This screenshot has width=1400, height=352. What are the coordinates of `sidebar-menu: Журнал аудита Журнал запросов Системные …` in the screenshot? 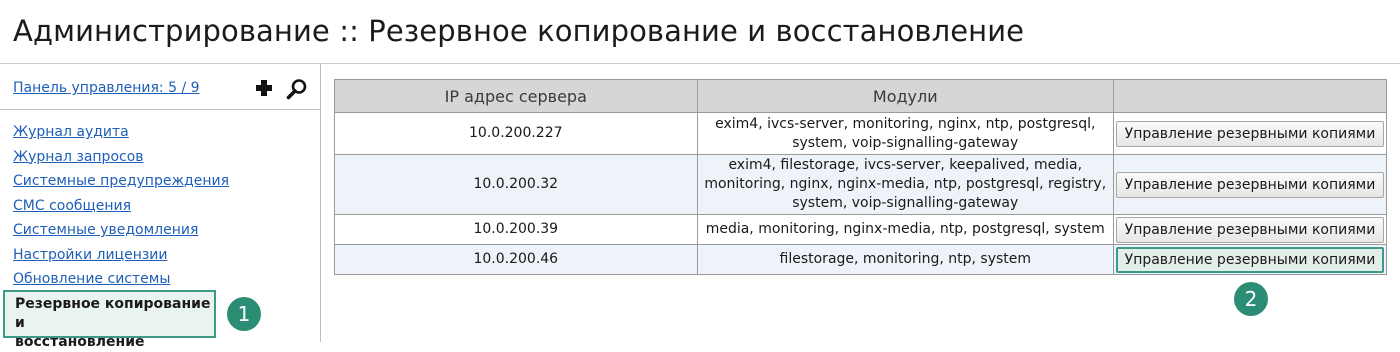 It's located at (121, 209).